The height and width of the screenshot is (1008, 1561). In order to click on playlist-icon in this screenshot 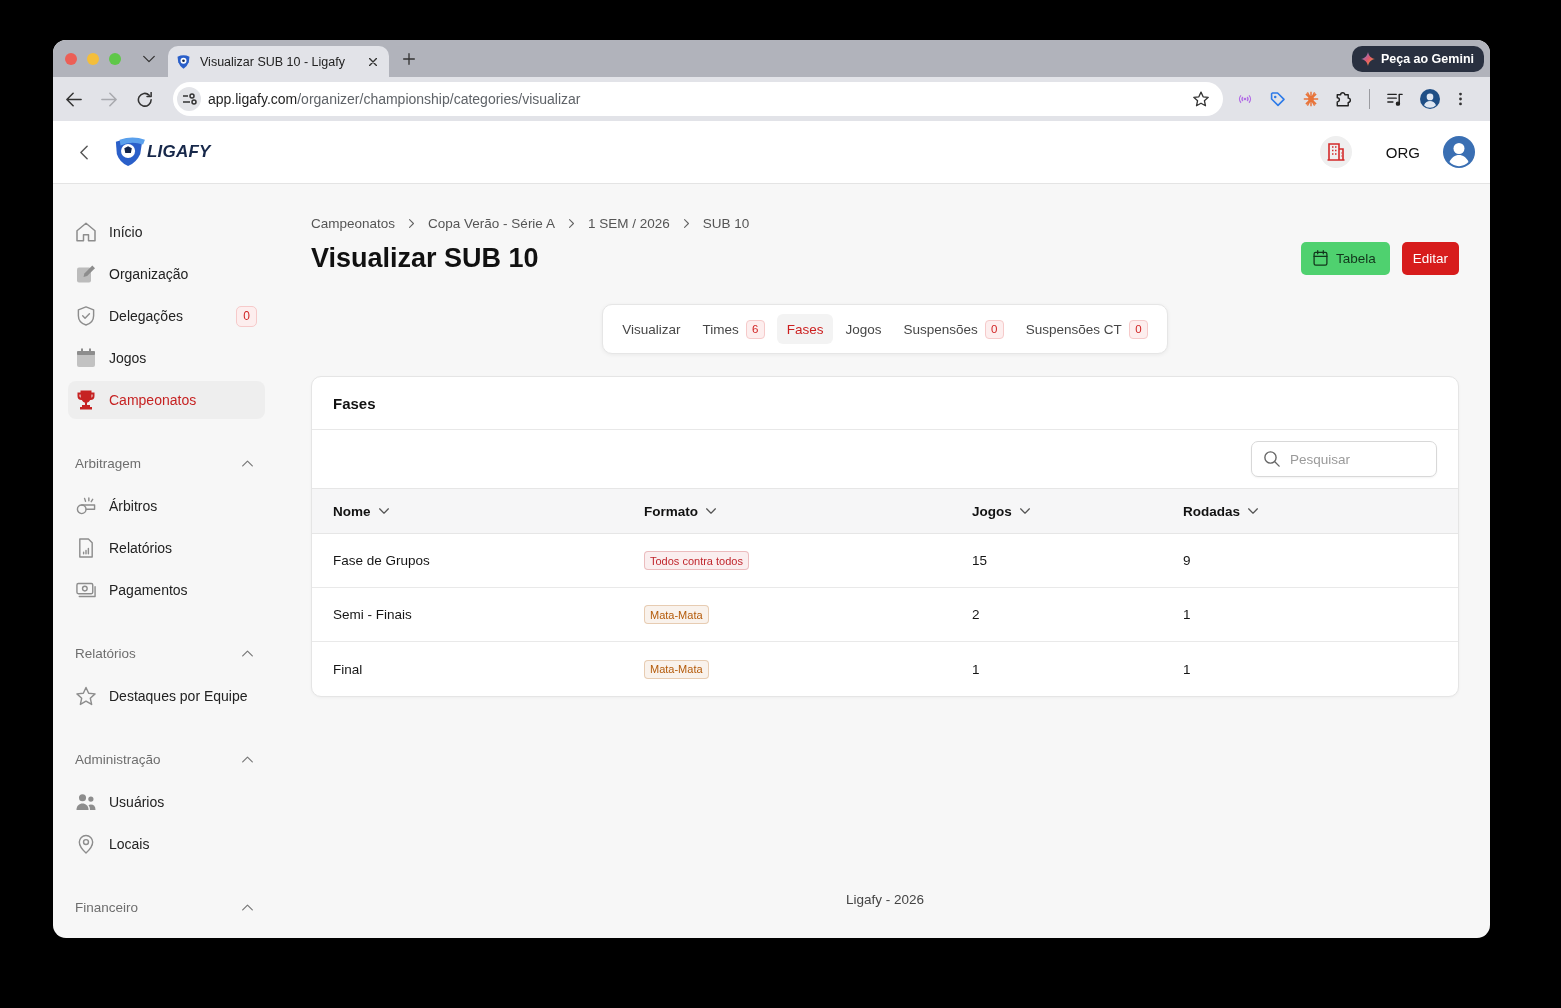, I will do `click(1395, 99)`.